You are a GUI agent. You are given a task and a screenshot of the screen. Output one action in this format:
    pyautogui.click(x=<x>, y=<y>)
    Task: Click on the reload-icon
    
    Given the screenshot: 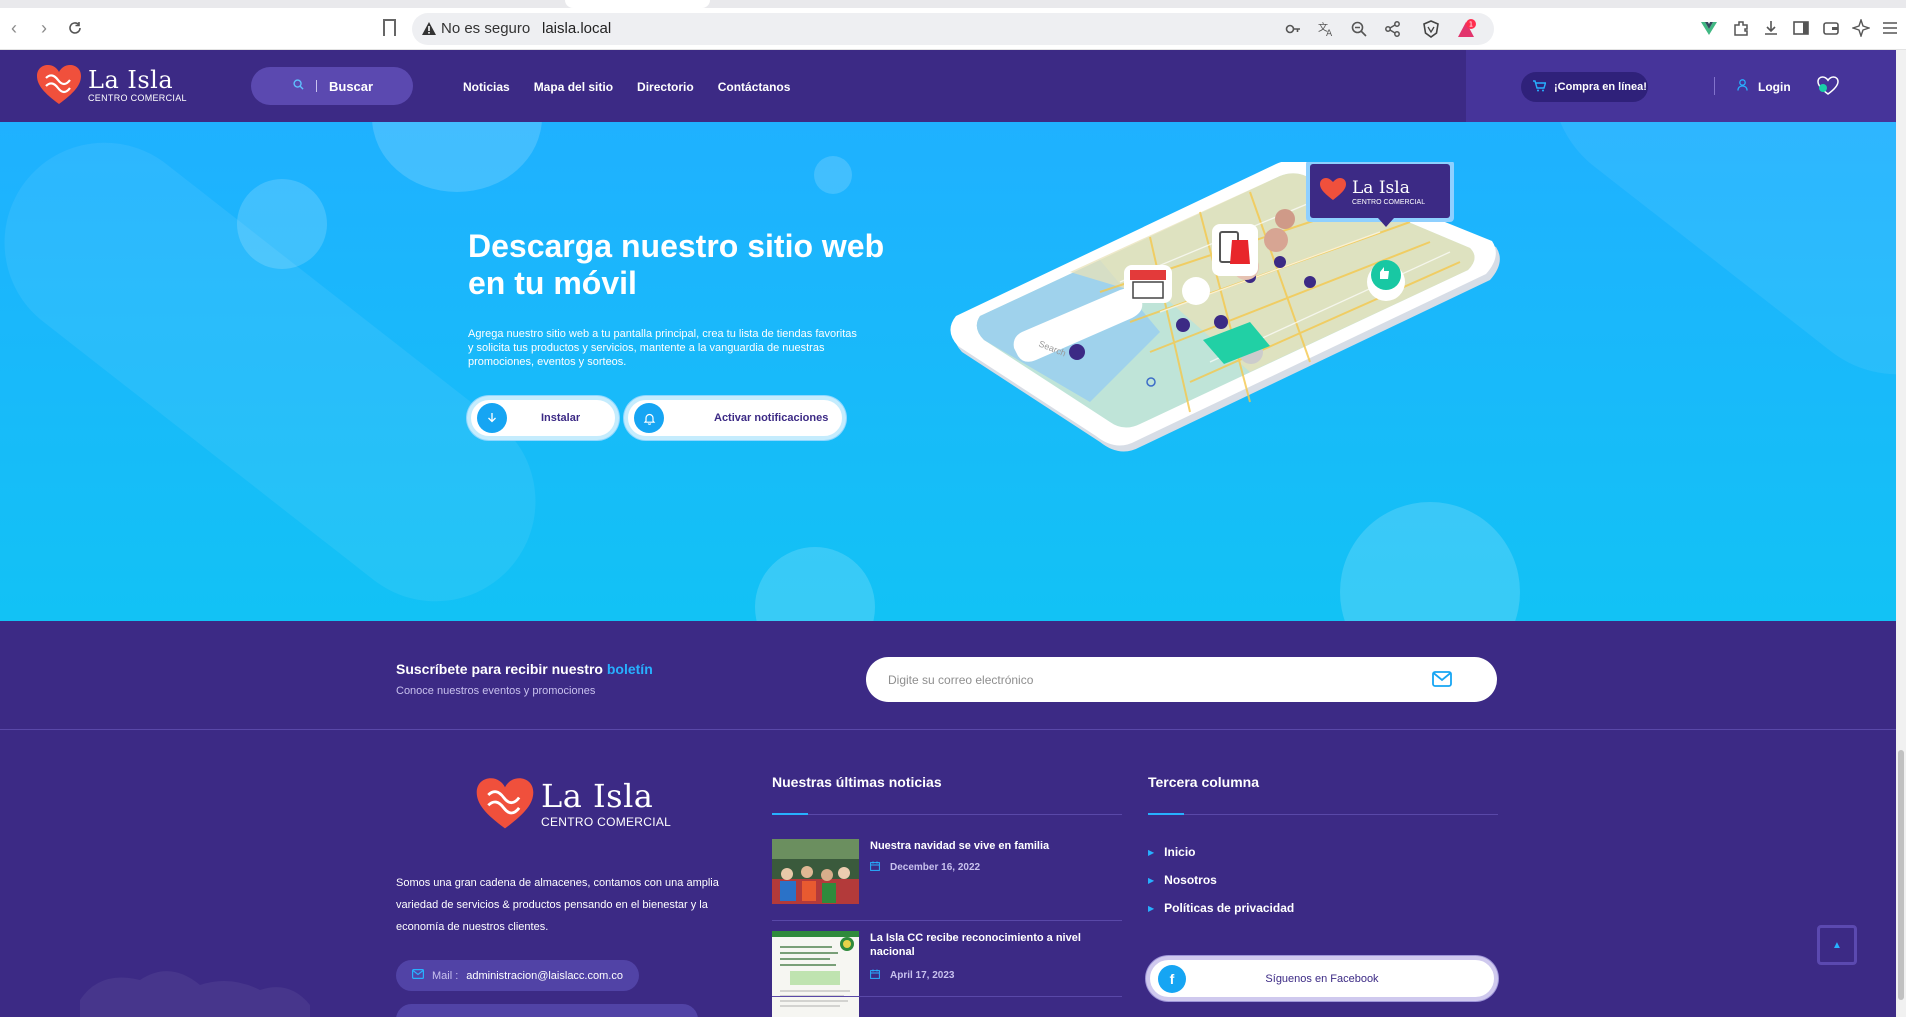 What is the action you would take?
    pyautogui.click(x=75, y=28)
    